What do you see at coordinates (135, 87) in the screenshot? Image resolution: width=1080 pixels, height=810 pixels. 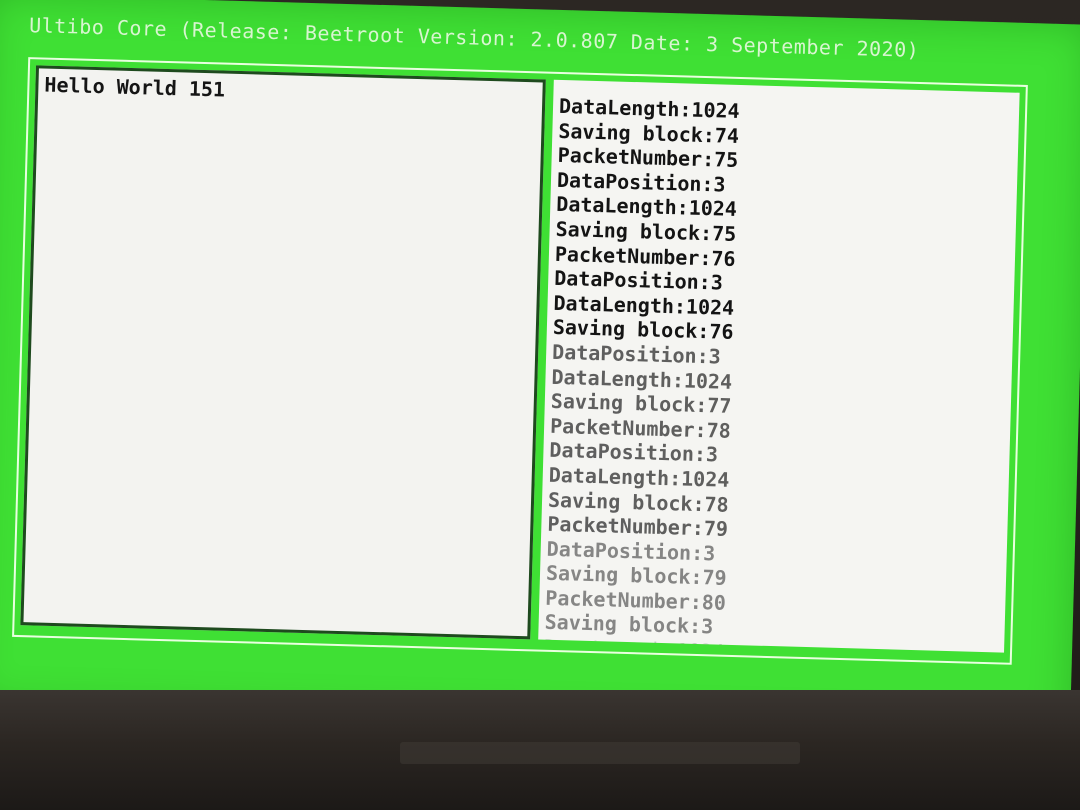 I see `left-console-text: Hello World 151` at bounding box center [135, 87].